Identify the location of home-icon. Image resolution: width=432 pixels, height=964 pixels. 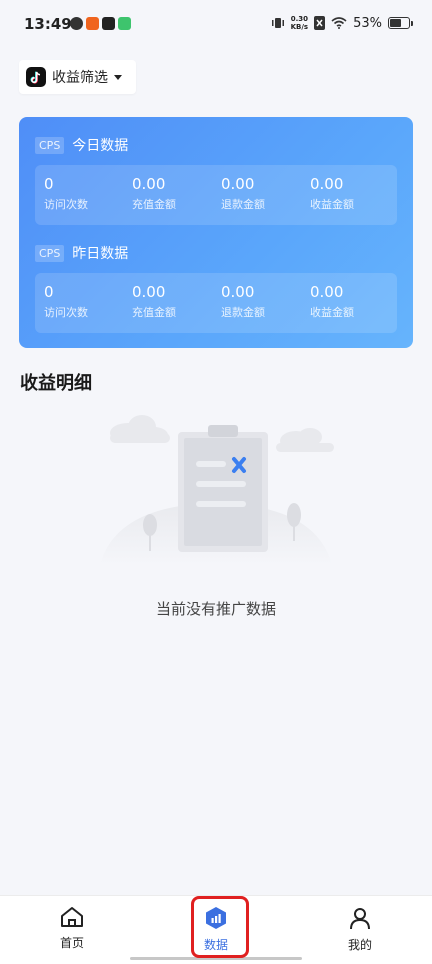
(72, 917).